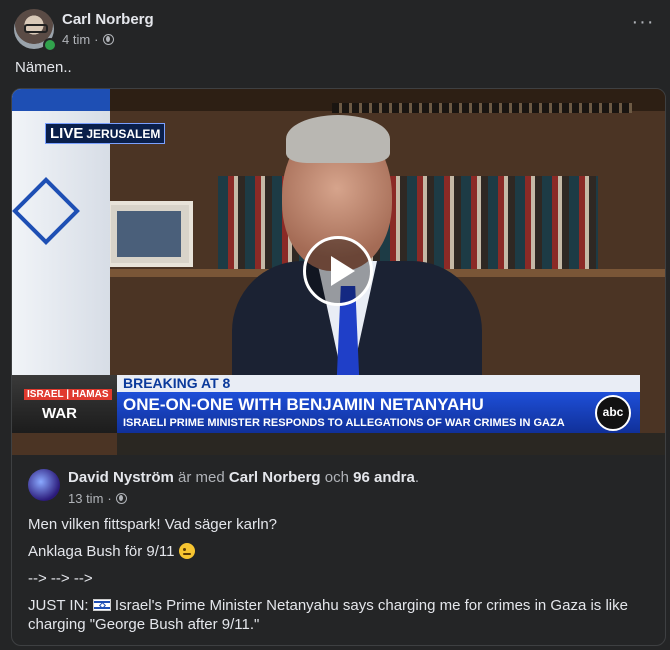 This screenshot has width=670, height=650. Describe the element at coordinates (85, 498) in the screenshot. I see `shared-timestamp: 13 tim` at that location.